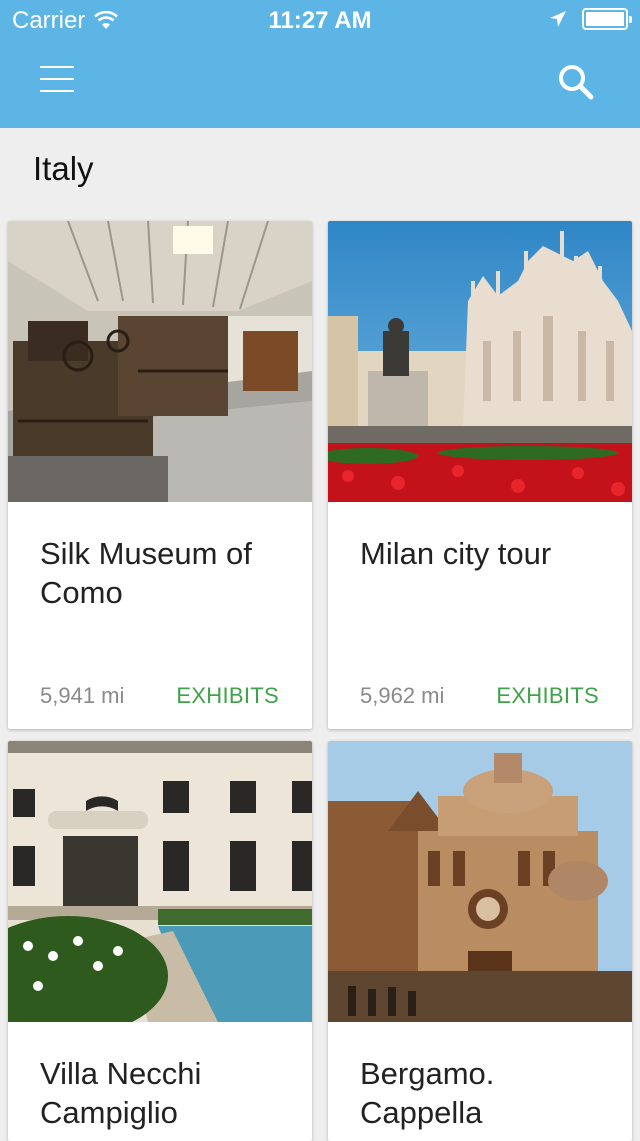  I want to click on card-distance: 5,962 mi, so click(402, 695).